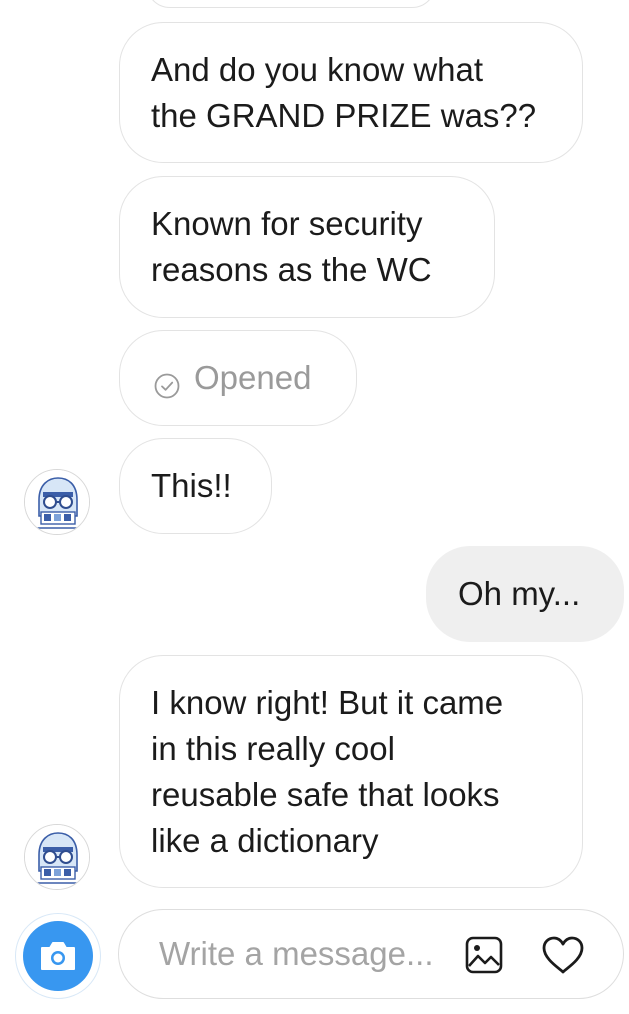 This screenshot has width=629, height=1014. Describe the element at coordinates (307, 247) in the screenshot. I see `incoming-message-bubble: Known for security reasons as the WC` at that location.